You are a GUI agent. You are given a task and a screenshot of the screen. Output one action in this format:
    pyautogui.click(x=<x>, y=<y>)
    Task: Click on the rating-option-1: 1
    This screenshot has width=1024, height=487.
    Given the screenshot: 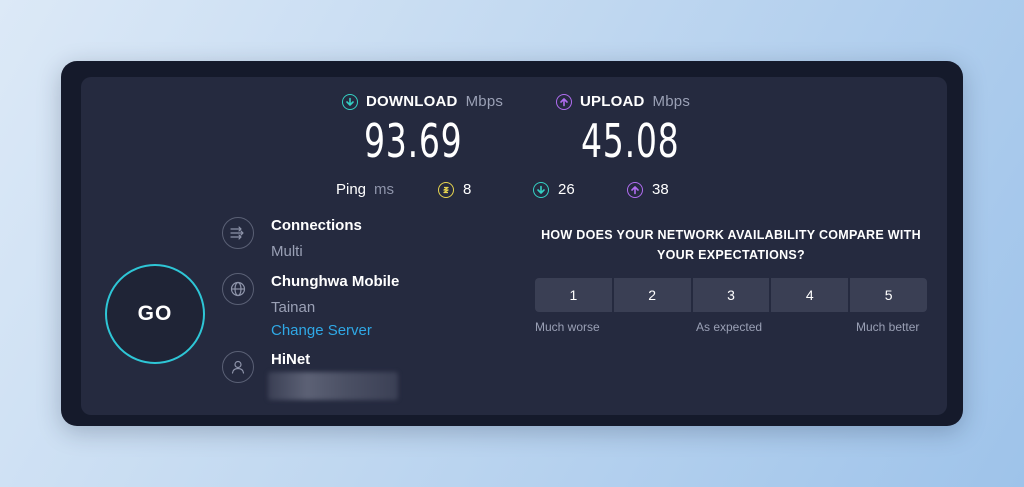 What is the action you would take?
    pyautogui.click(x=573, y=295)
    